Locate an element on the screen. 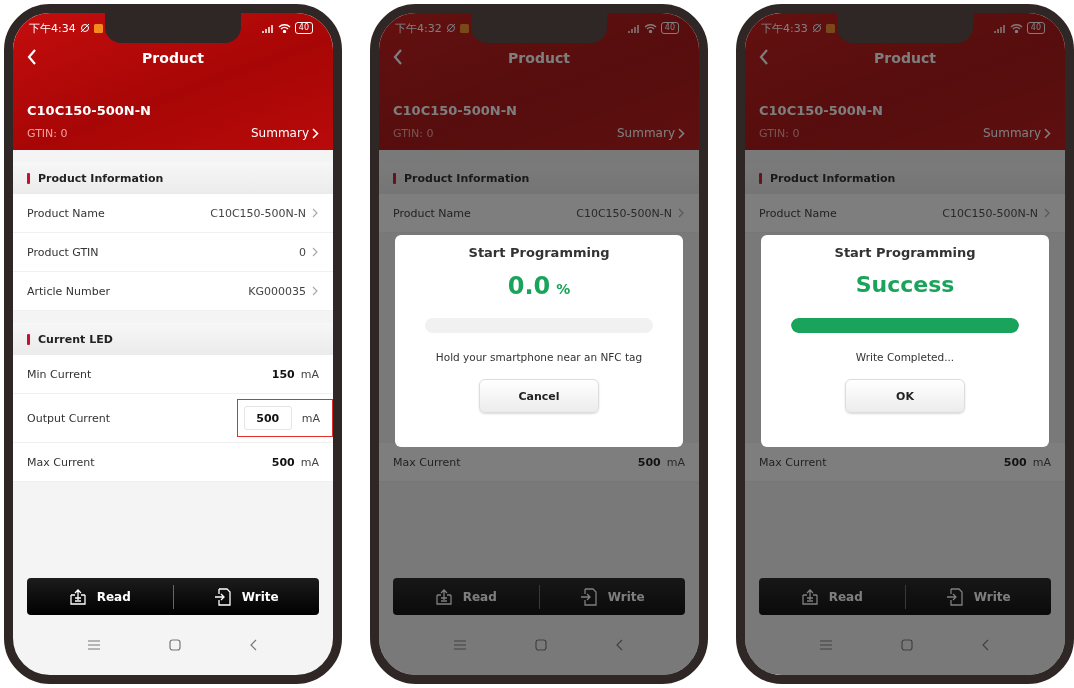 The height and width of the screenshot is (688, 1074). status-time: 下午4:32 is located at coordinates (418, 28).